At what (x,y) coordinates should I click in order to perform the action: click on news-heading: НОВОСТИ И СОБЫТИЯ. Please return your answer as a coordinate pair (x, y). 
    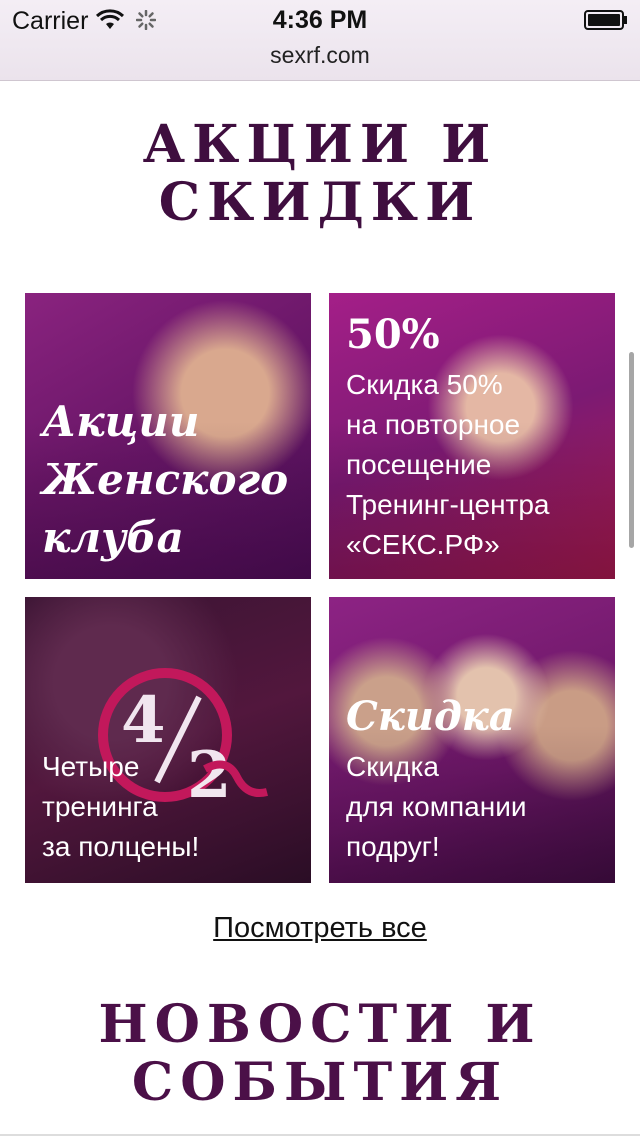
    Looking at the image, I should click on (320, 1053).